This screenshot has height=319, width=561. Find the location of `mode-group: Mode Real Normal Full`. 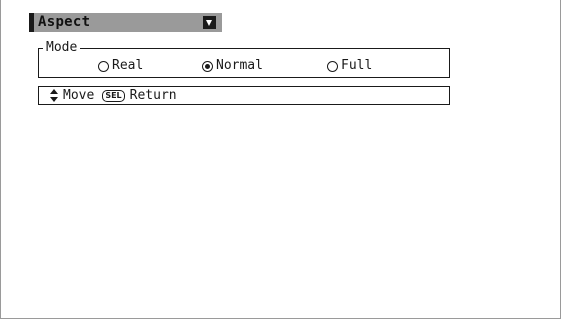

mode-group: Mode Real Normal Full is located at coordinates (244, 59).